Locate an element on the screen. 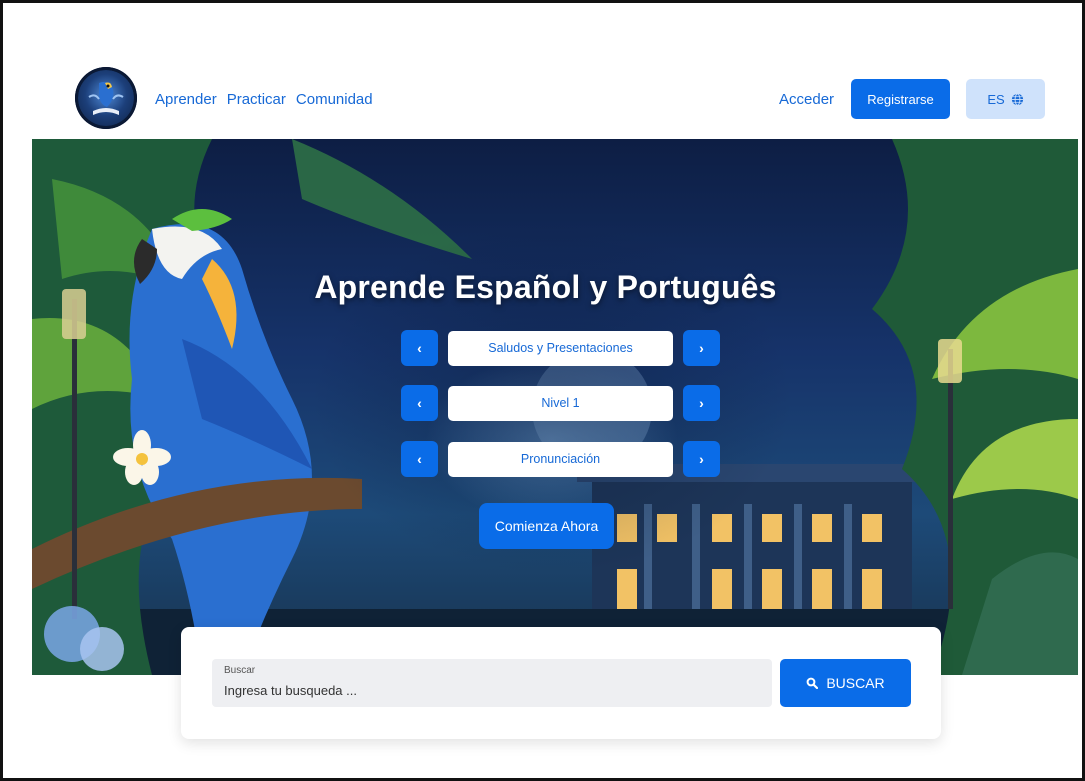  level-next-button: › is located at coordinates (701, 403).